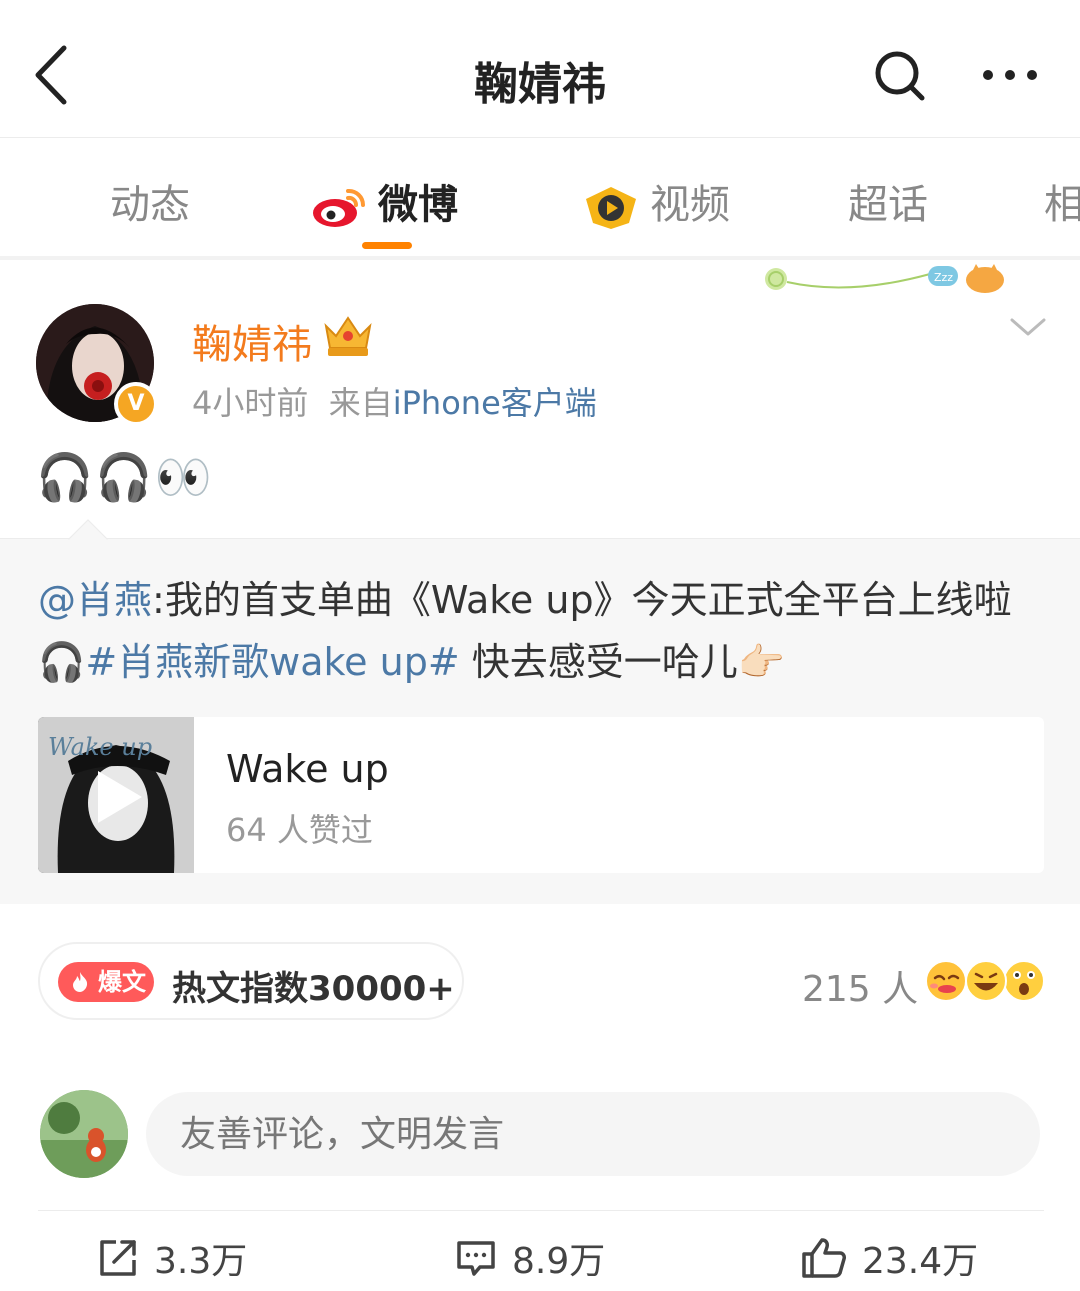 This screenshot has height=1291, width=1080. I want to click on verified-badge: V, so click(136, 404).